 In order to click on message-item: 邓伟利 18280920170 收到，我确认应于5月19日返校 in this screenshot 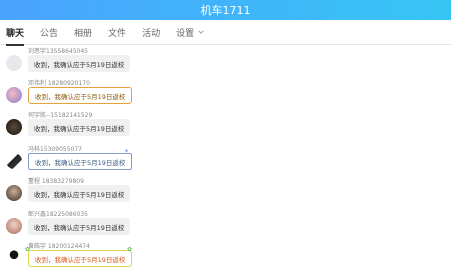, I will do `click(96, 94)`.